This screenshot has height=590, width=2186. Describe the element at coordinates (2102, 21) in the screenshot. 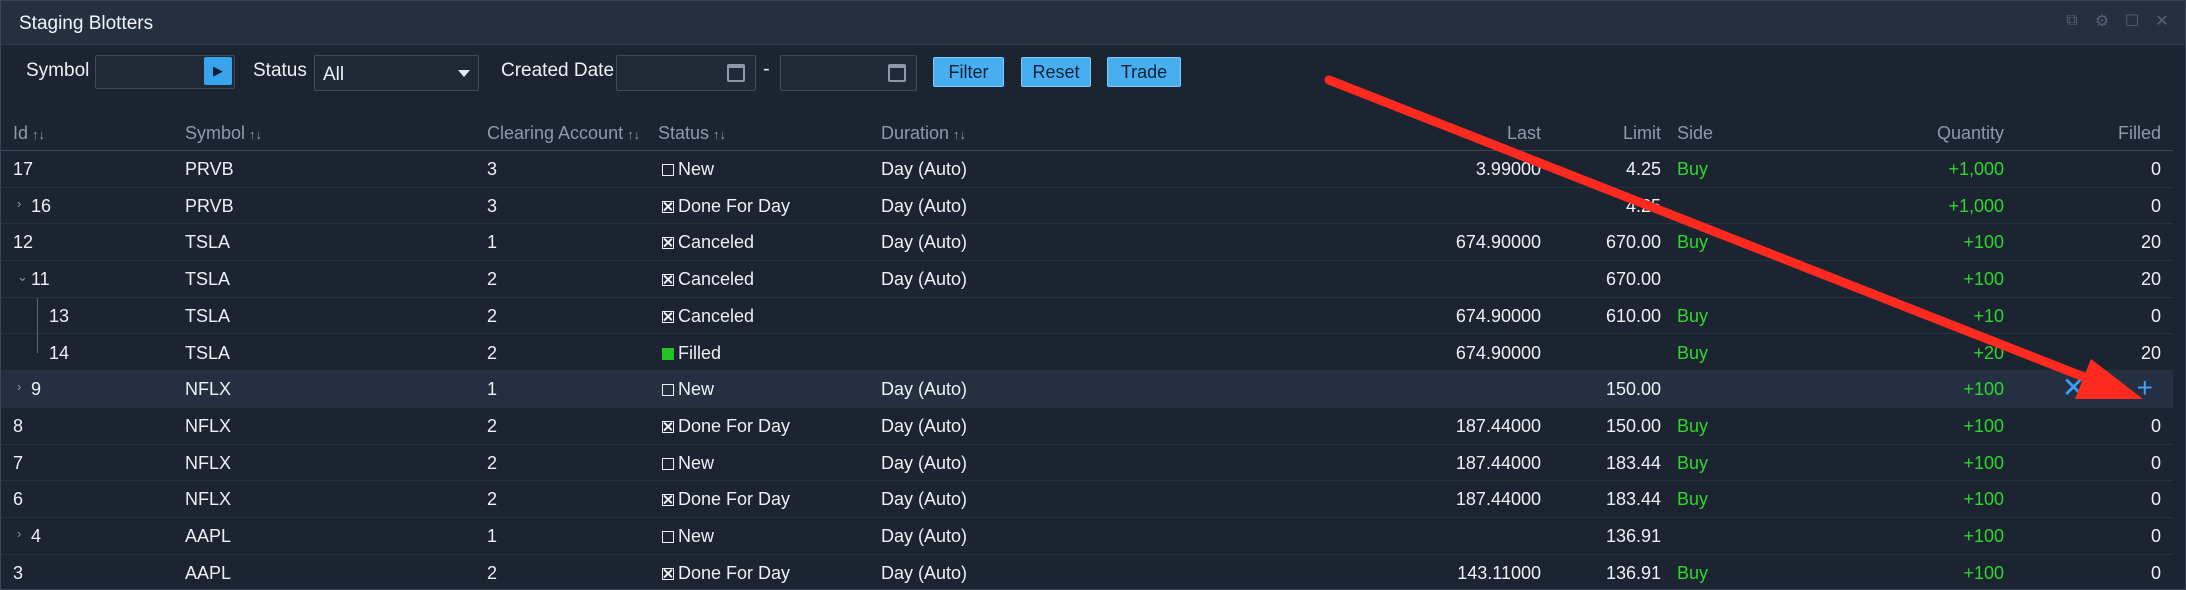

I see `gear-icon: ⚙` at that location.